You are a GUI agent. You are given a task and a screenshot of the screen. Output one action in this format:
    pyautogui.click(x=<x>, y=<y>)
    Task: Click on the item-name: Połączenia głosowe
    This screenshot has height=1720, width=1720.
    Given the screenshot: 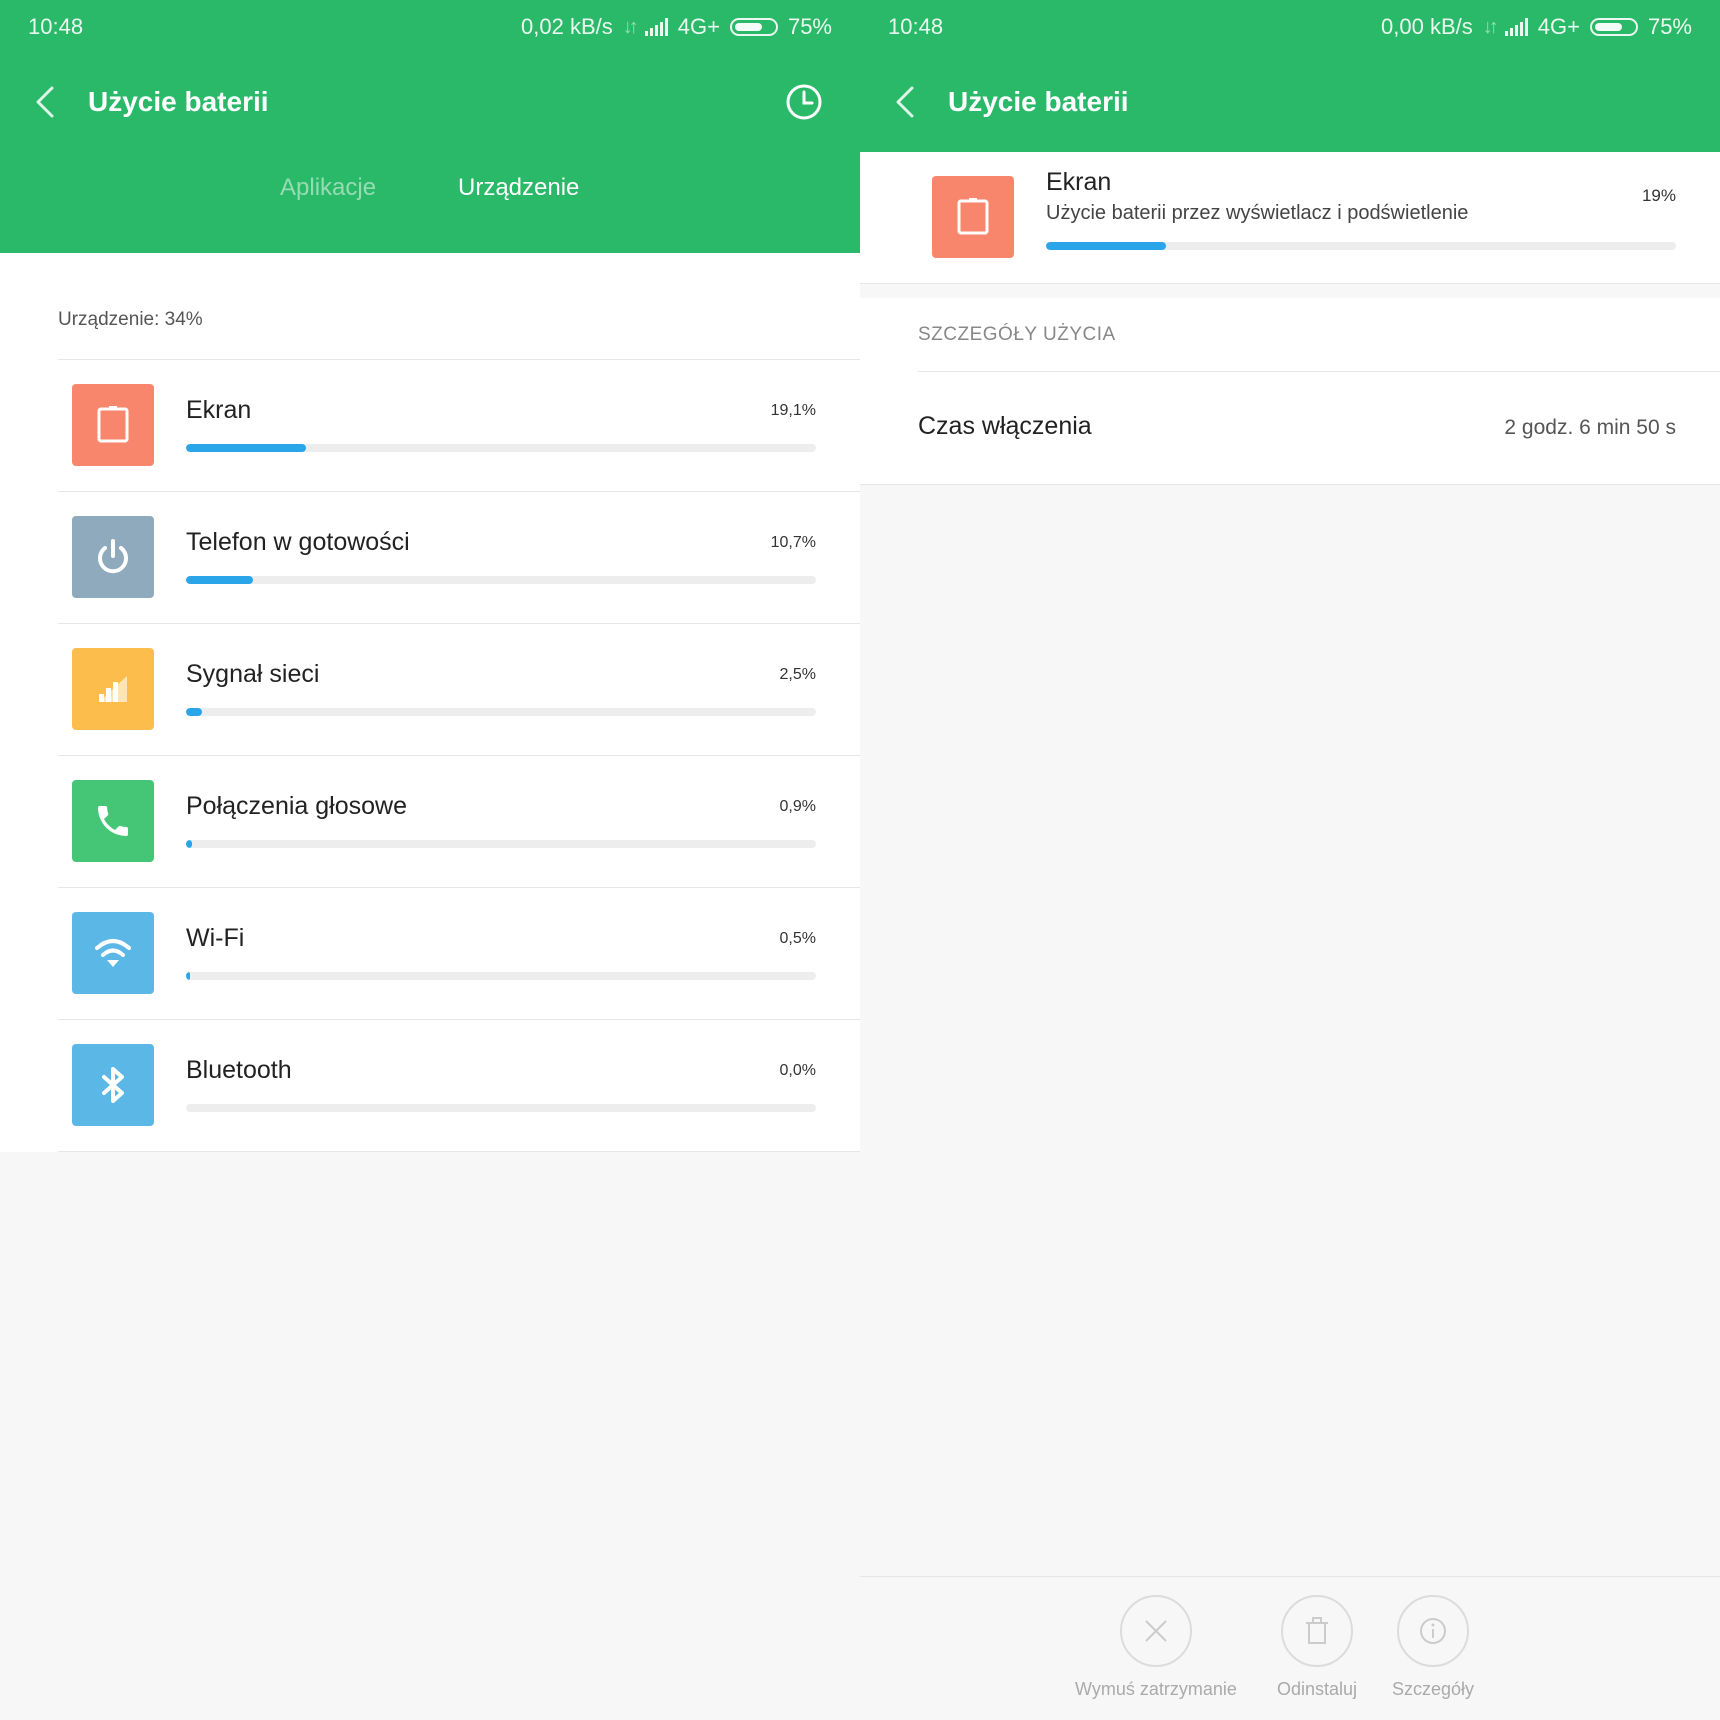 What is the action you would take?
    pyautogui.click(x=296, y=806)
    